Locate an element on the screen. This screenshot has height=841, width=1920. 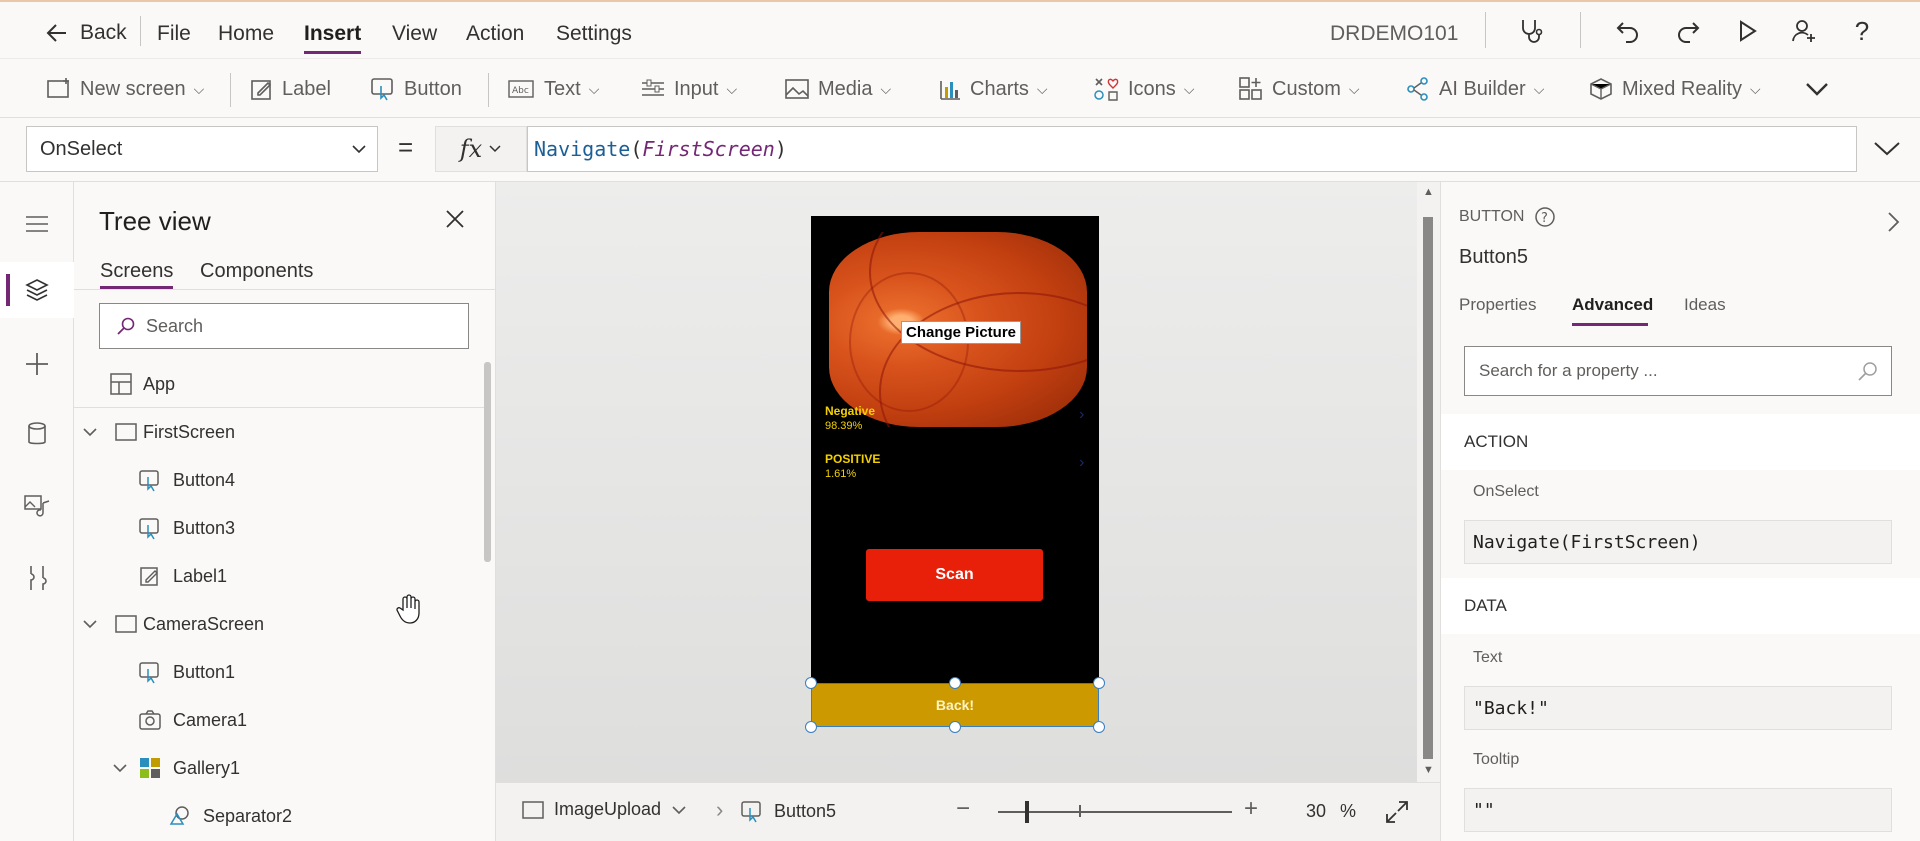
tree-node-button1: Button1 is located at coordinates (274, 672).